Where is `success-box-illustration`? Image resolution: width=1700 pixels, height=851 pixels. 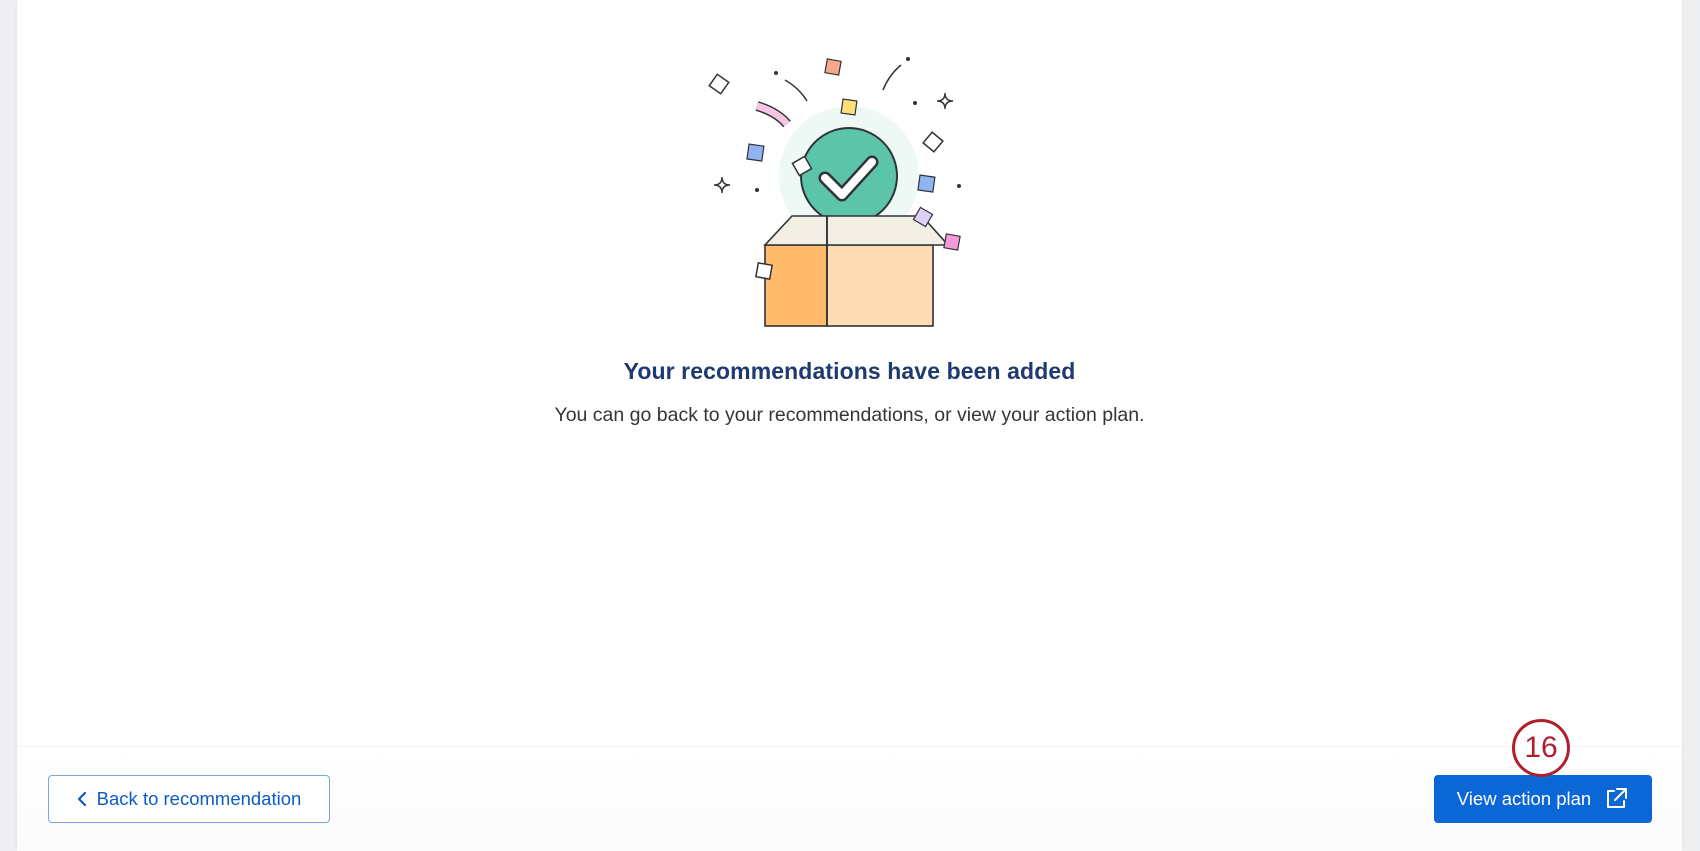 success-box-illustration is located at coordinates (834, 192).